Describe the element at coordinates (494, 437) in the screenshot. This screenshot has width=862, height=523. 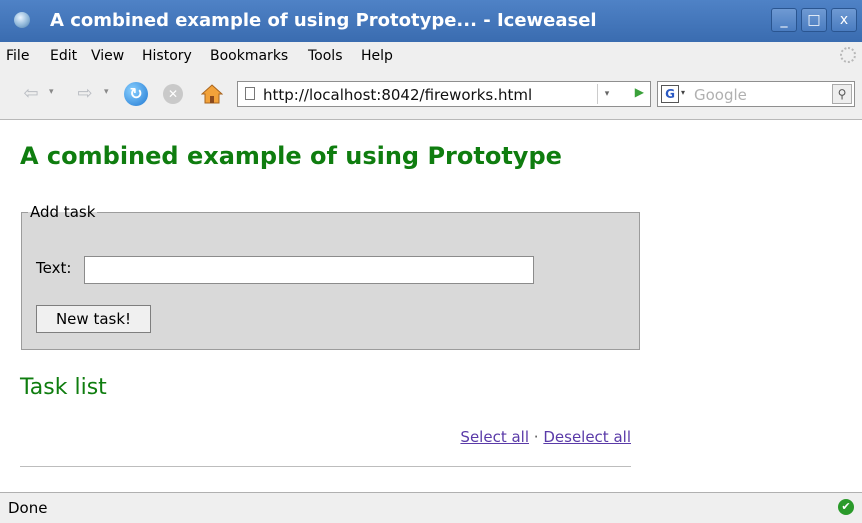
I see `select-all-link: Select all` at that location.